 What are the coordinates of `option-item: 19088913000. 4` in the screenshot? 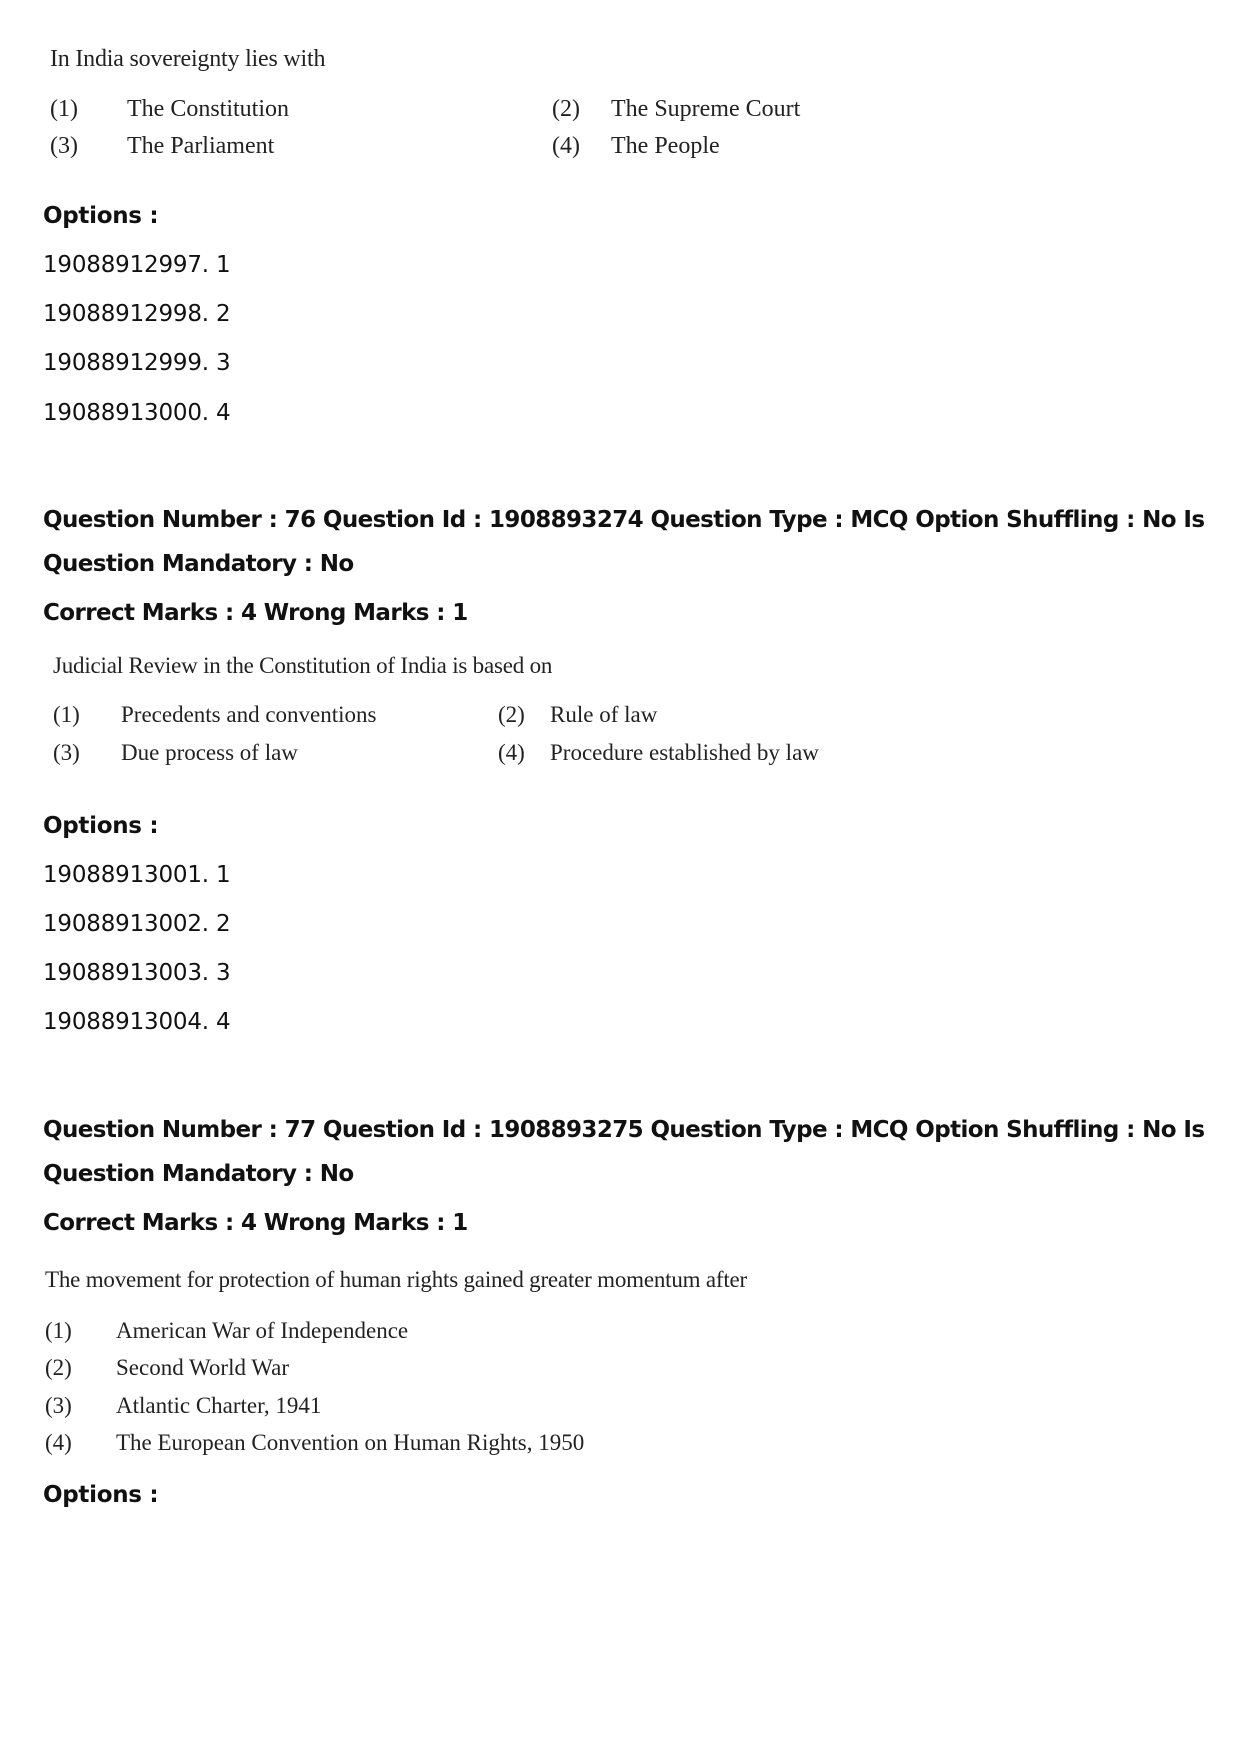 It's located at (137, 413).